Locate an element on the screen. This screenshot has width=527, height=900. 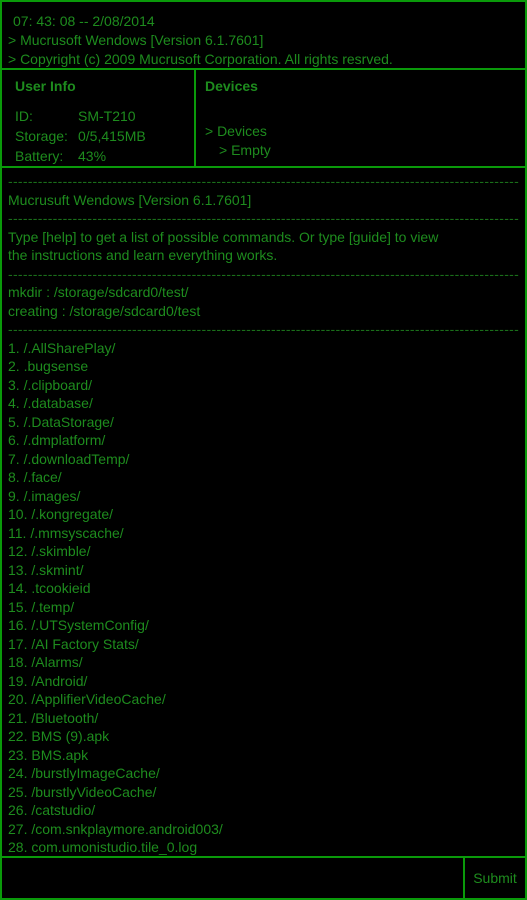
version-line: > Mucrusoft Wendows [Version 6.1.7601] is located at coordinates (136, 40).